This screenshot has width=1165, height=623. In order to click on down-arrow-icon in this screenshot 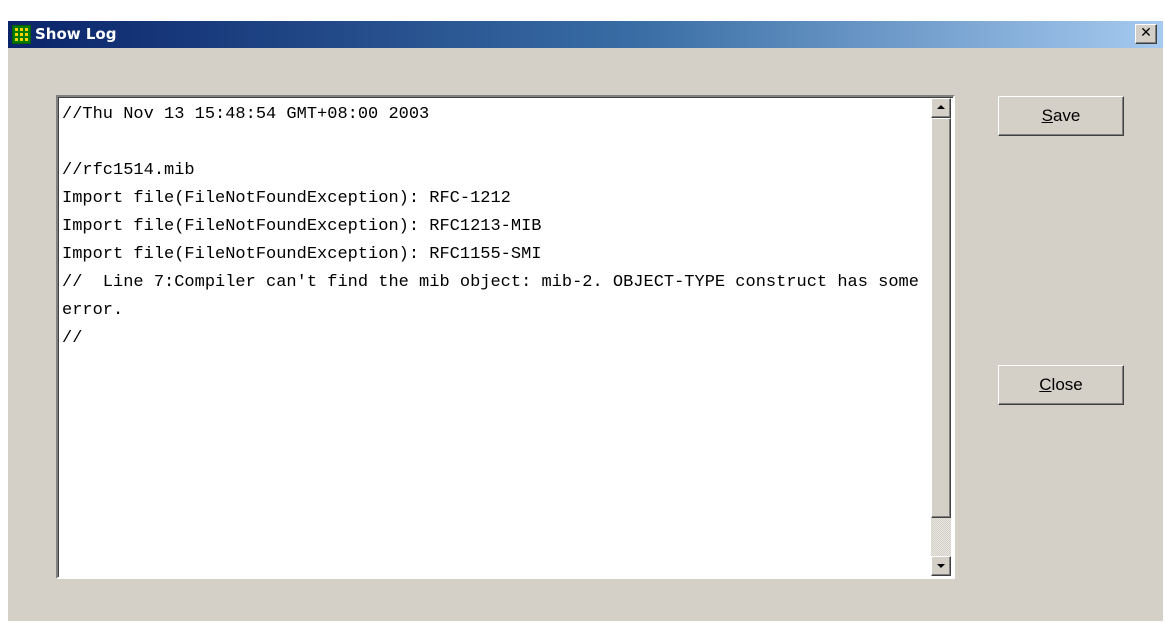, I will do `click(941, 566)`.